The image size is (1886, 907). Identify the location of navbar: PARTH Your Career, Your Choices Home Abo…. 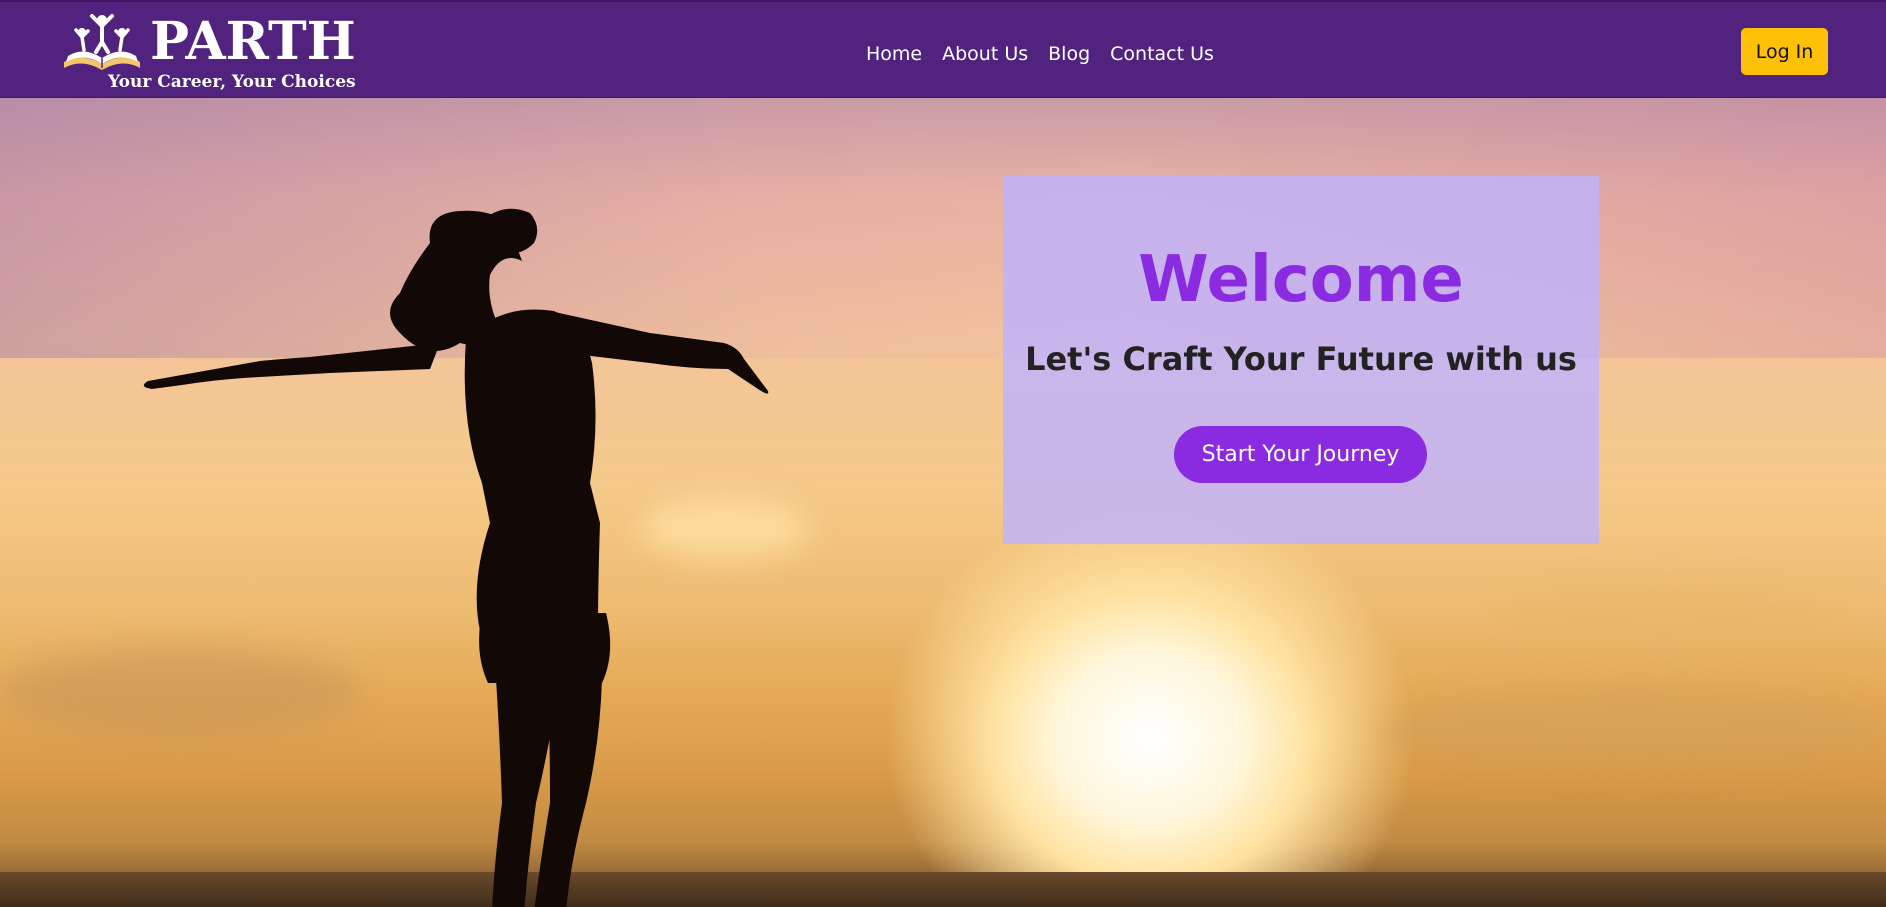
(943, 49).